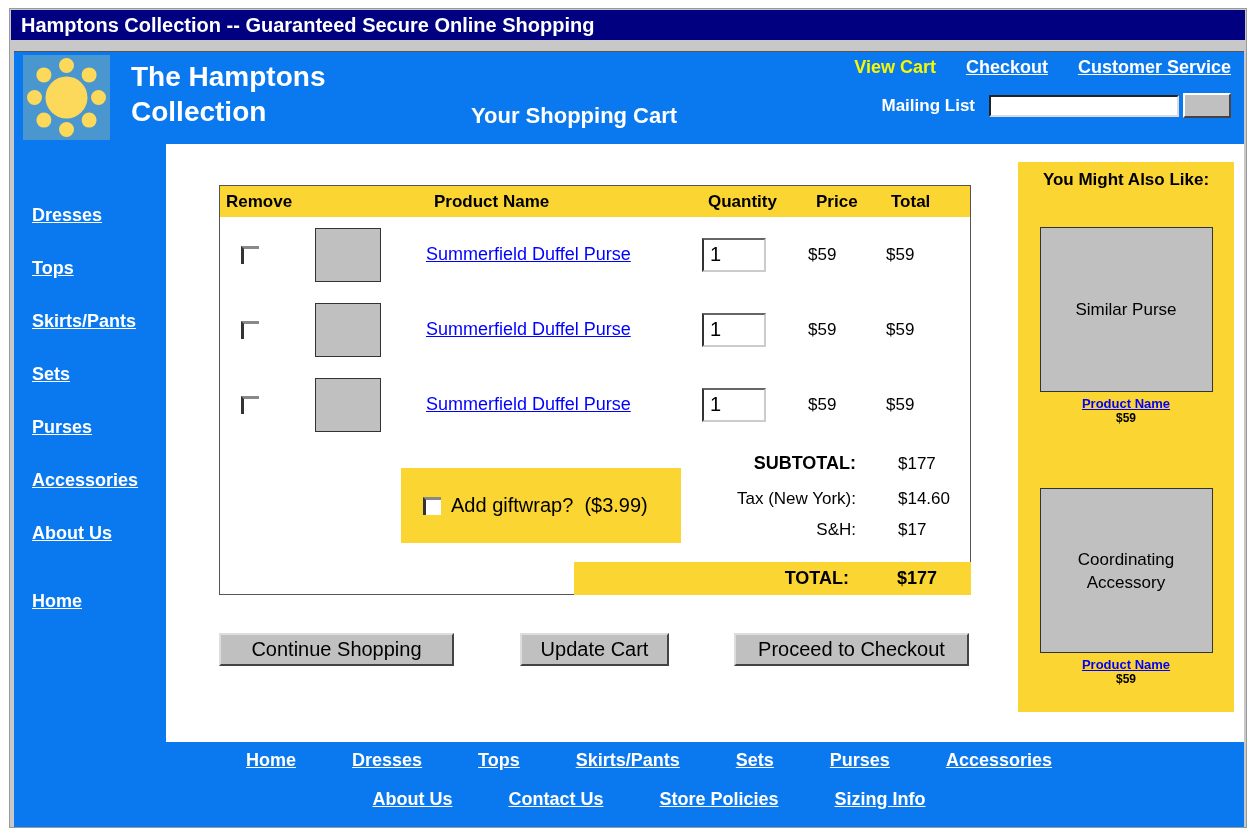  I want to click on action-button: Proceed to Checkout, so click(851, 649).